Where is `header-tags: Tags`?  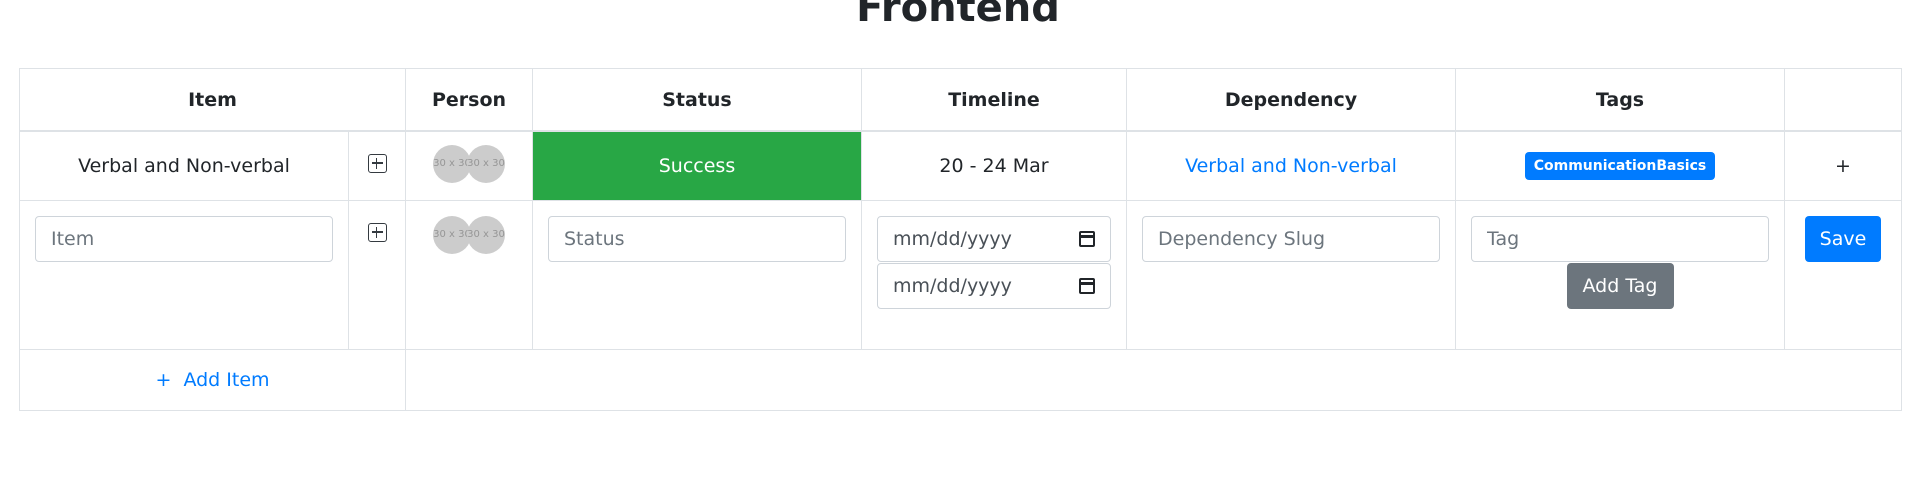
header-tags: Tags is located at coordinates (1620, 100).